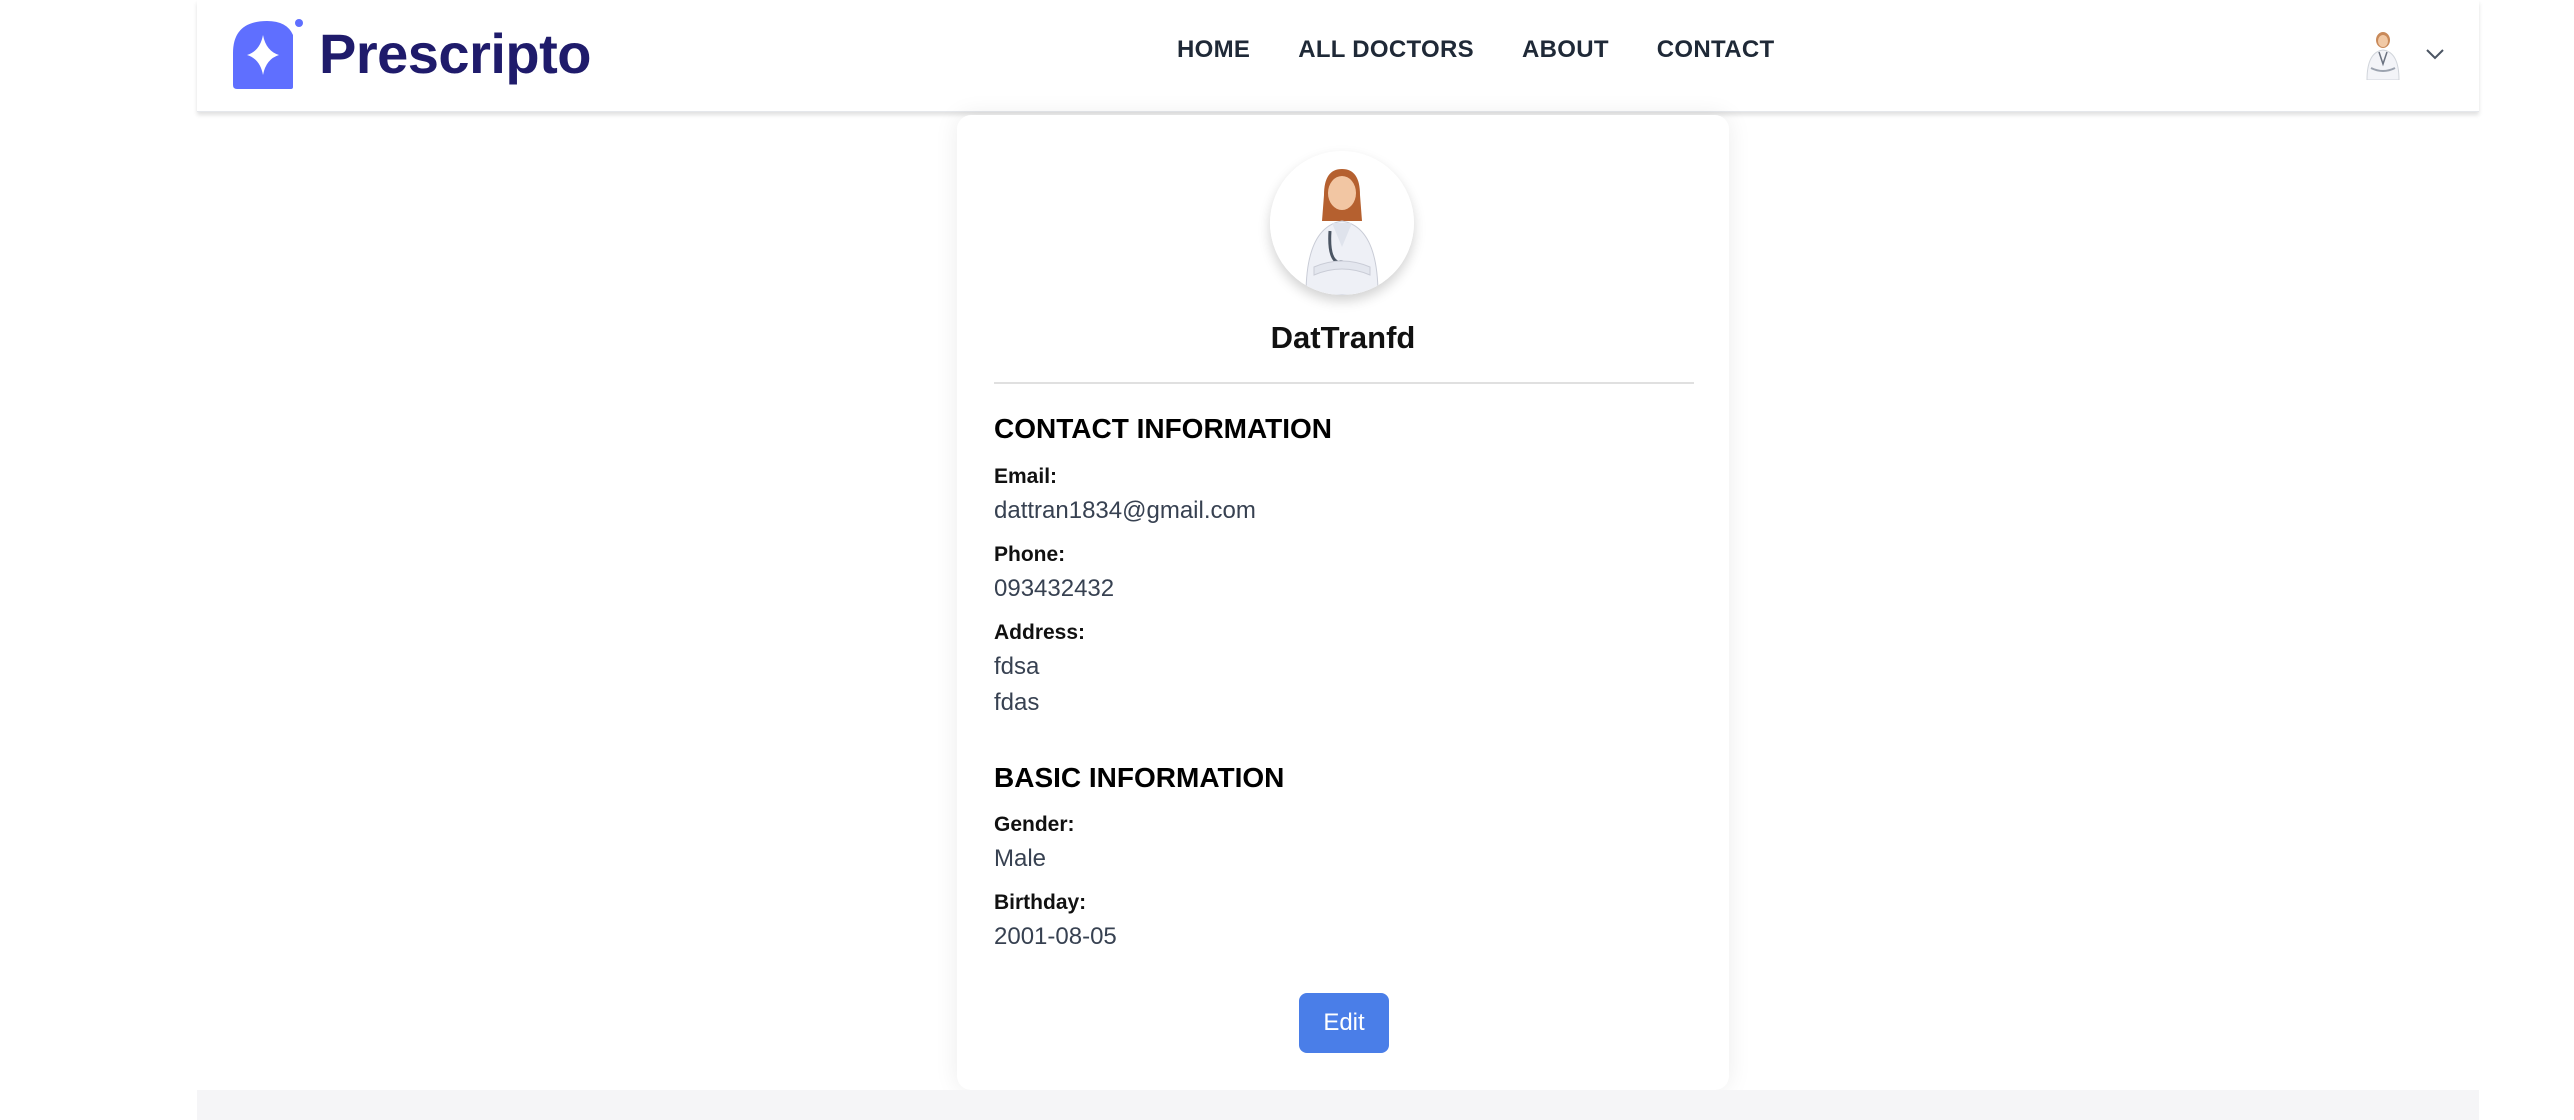 This screenshot has width=2574, height=1120. What do you see at coordinates (1344, 1023) in the screenshot?
I see `edit-button: Edit` at bounding box center [1344, 1023].